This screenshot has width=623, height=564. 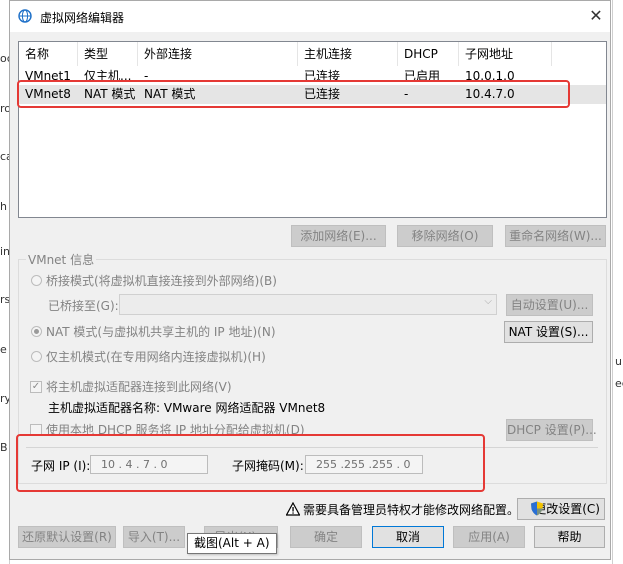 What do you see at coordinates (36, 280) in the screenshot?
I see `bridge-mode-radio` at bounding box center [36, 280].